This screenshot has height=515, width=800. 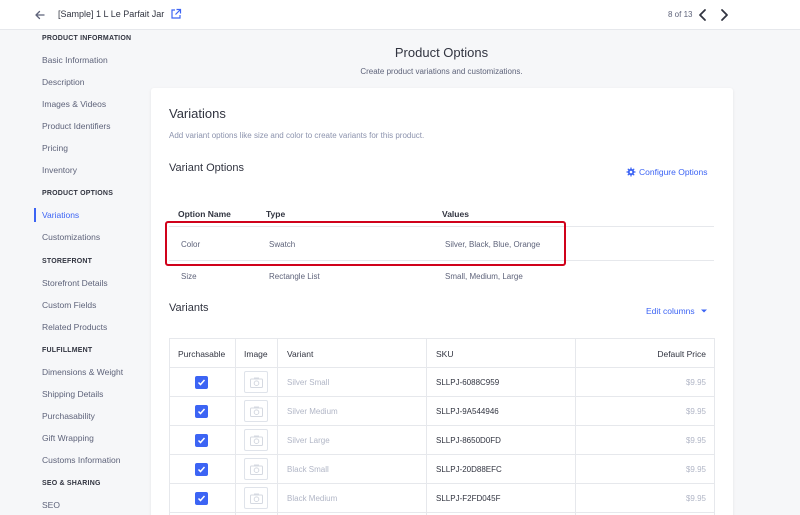 I want to click on variant-sku: SLLPJ-9A544946, so click(x=467, y=411).